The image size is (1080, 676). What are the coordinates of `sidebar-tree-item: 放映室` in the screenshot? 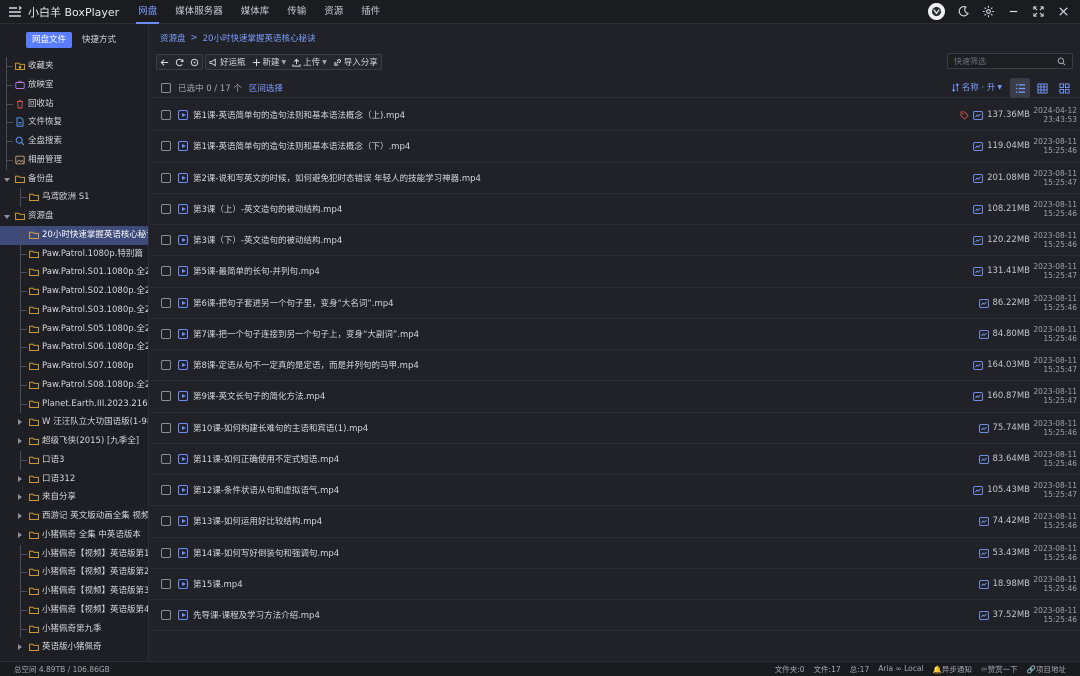 It's located at (74, 85).